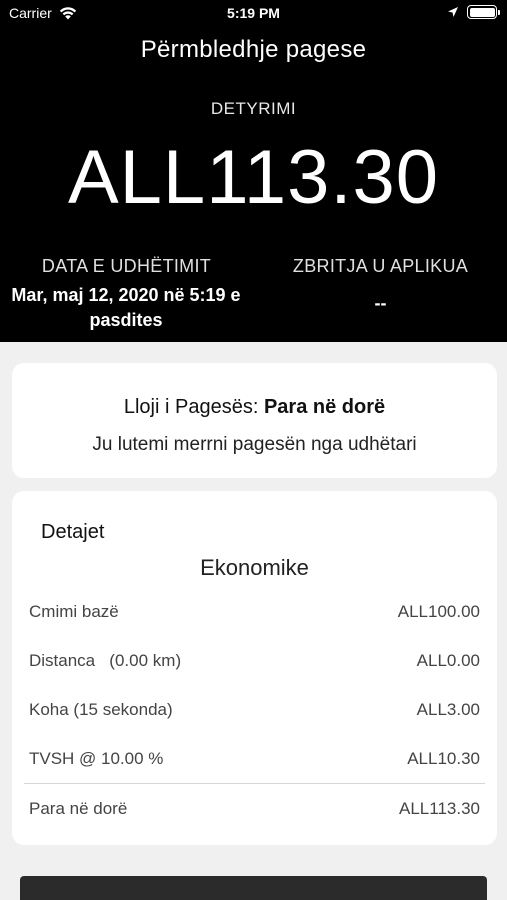 Image resolution: width=507 pixels, height=900 pixels. I want to click on trip-date-value: Mar, maj 12, 2020 në 5:19 e pasdites, so click(126, 307).